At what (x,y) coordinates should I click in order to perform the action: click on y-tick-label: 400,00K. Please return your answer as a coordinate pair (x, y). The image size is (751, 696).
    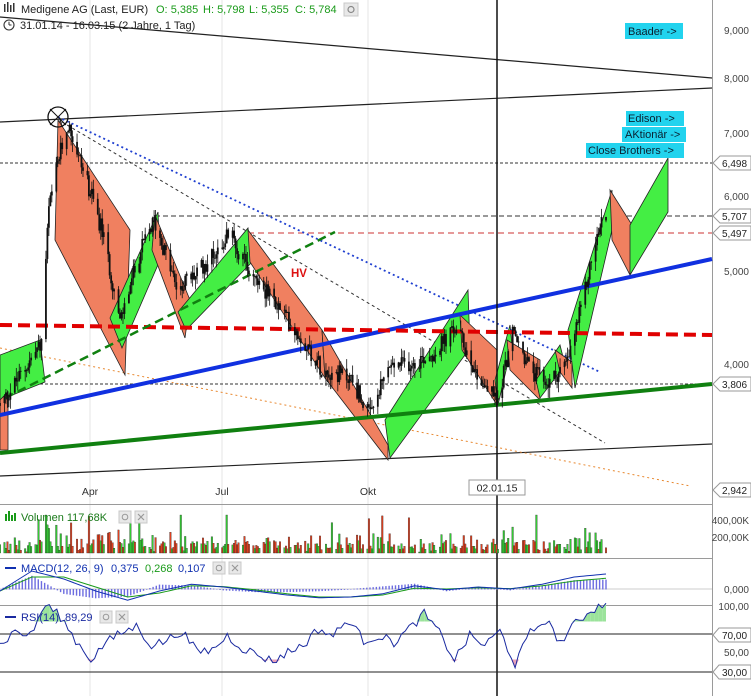
    Looking at the image, I should click on (731, 521).